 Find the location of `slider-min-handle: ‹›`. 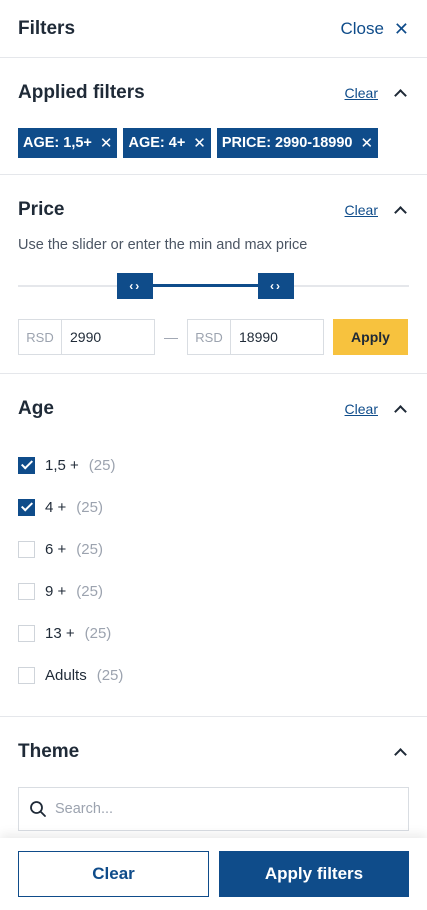

slider-min-handle: ‹› is located at coordinates (135, 286).